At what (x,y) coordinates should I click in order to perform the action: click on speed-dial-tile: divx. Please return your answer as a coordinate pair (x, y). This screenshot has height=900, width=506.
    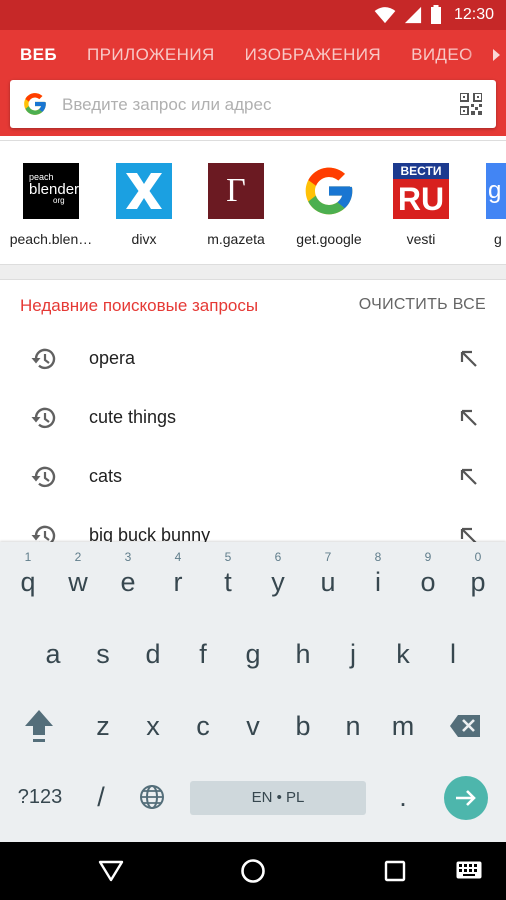
    Looking at the image, I should click on (144, 205).